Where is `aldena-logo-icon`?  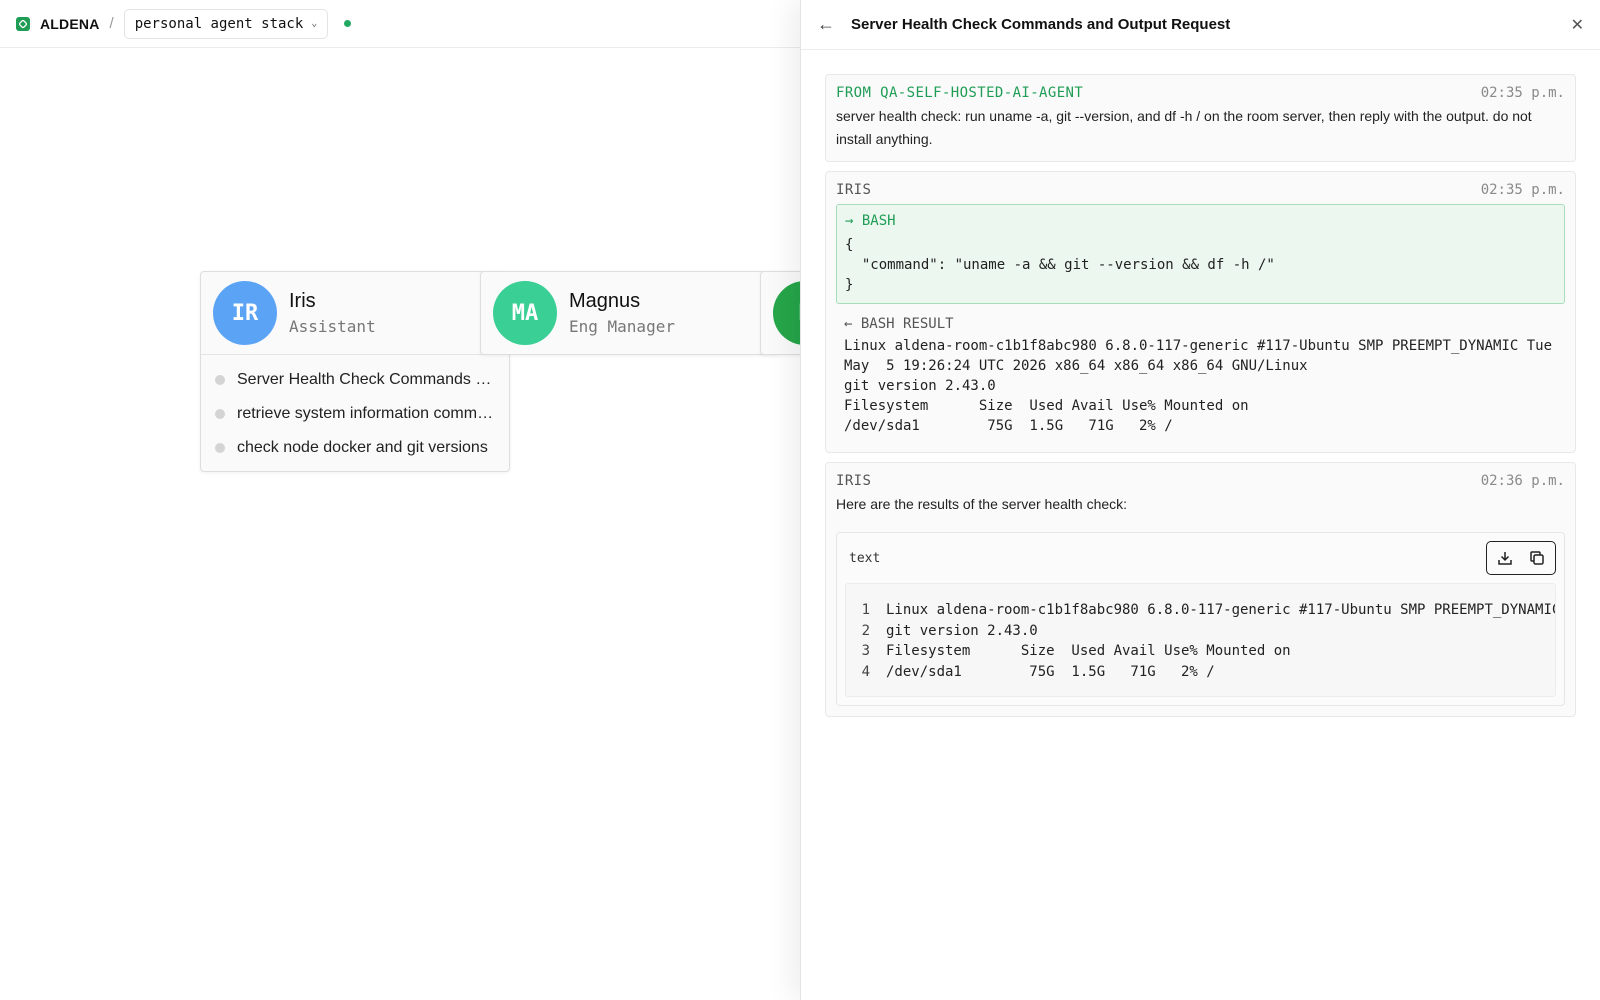
aldena-logo-icon is located at coordinates (23, 23).